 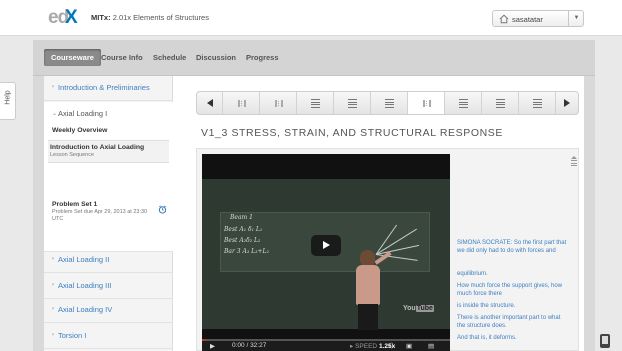 I want to click on sequence-title: Introduction to Axial Loading, so click(x=97, y=147).